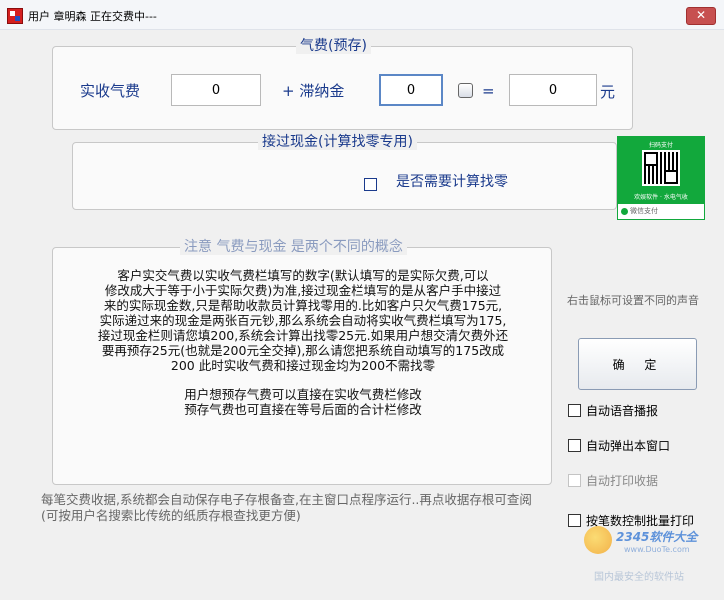  What do you see at coordinates (344, 176) in the screenshot?
I see `cash-group` at bounding box center [344, 176].